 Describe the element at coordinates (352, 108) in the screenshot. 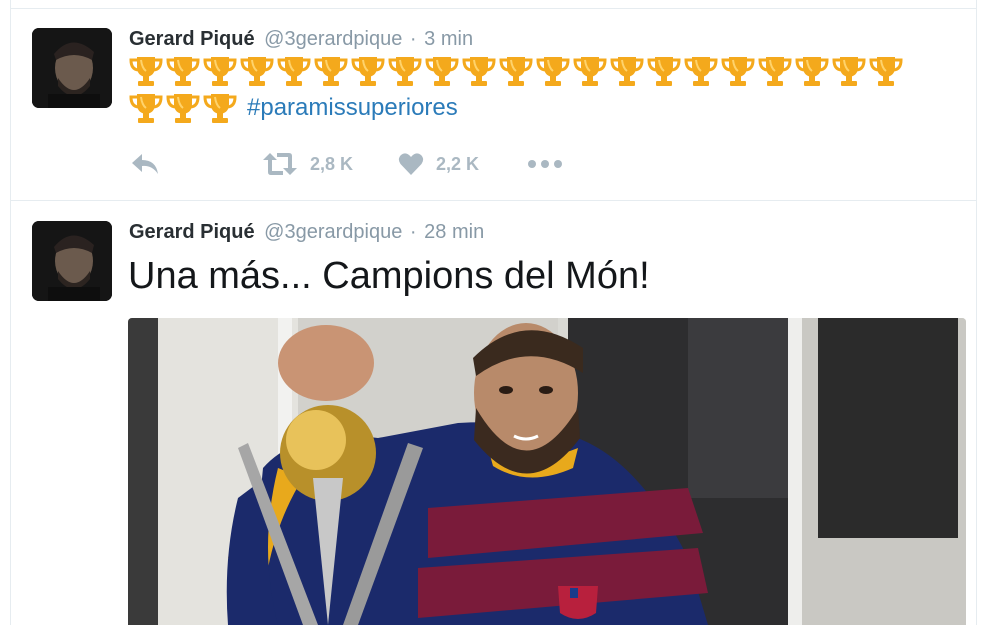

I see `hashtag-link: #paramissuperiores` at that location.